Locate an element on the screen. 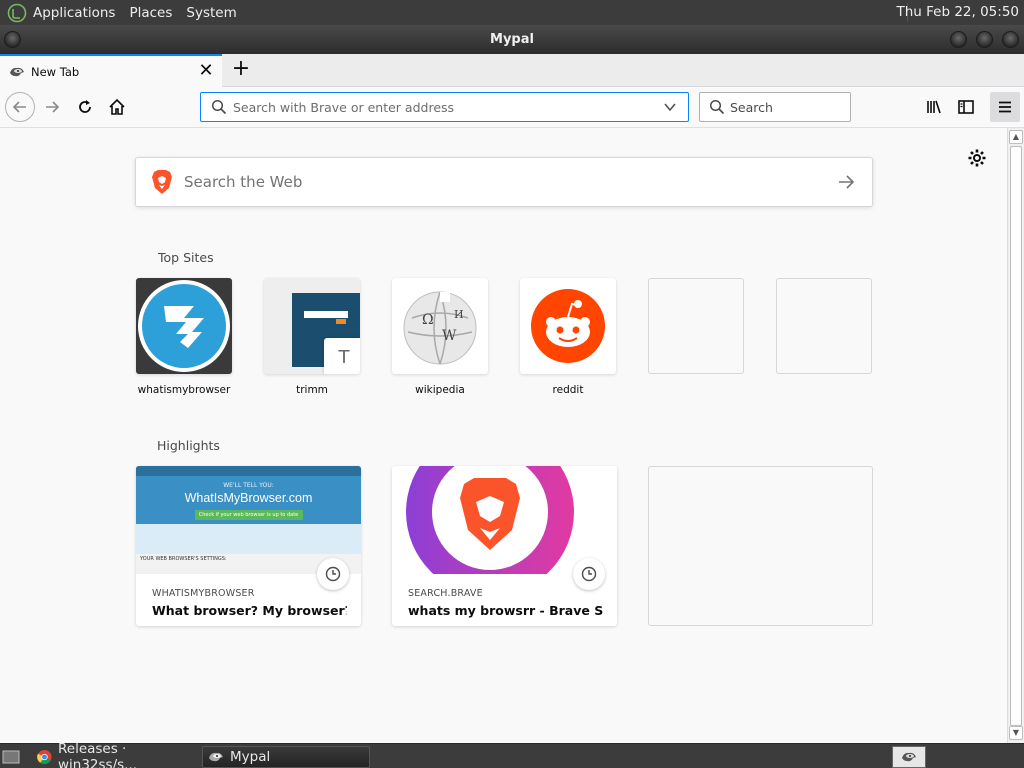  web-search-box: Search the Web is located at coordinates (504, 182).